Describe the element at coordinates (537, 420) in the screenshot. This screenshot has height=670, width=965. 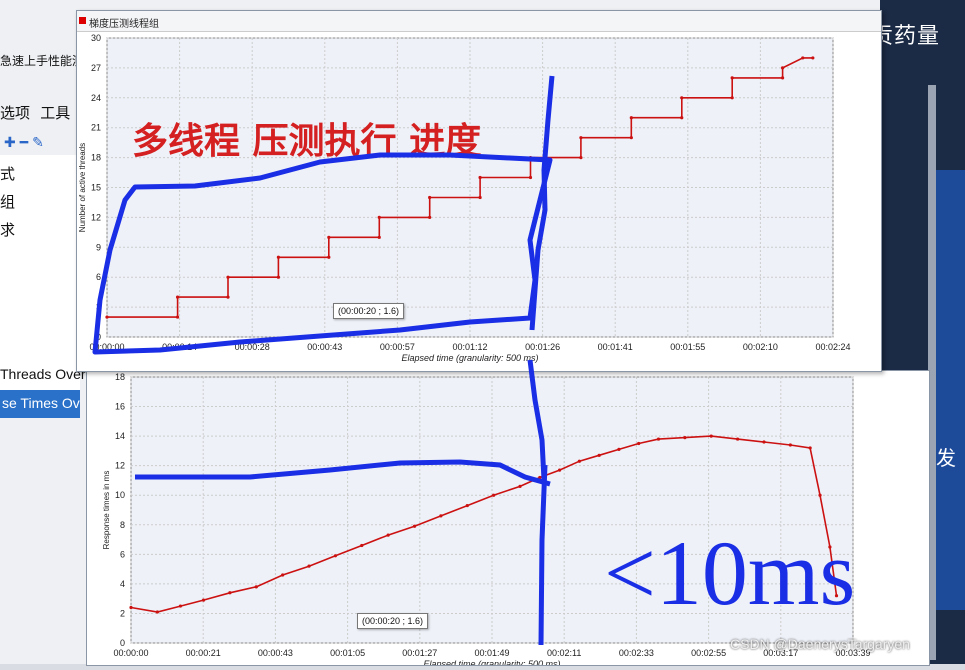
I see `marker-vertical-lower` at that location.